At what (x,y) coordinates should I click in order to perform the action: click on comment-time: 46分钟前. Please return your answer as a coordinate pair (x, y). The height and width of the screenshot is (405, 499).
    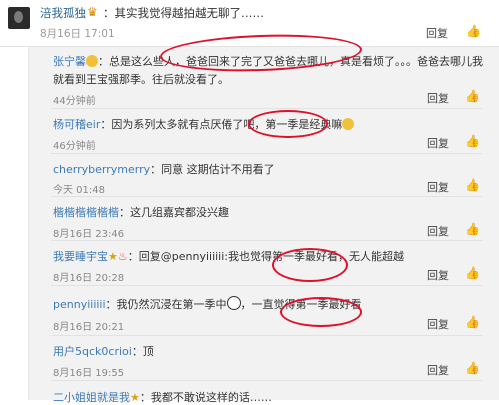
    Looking at the image, I should click on (74, 146).